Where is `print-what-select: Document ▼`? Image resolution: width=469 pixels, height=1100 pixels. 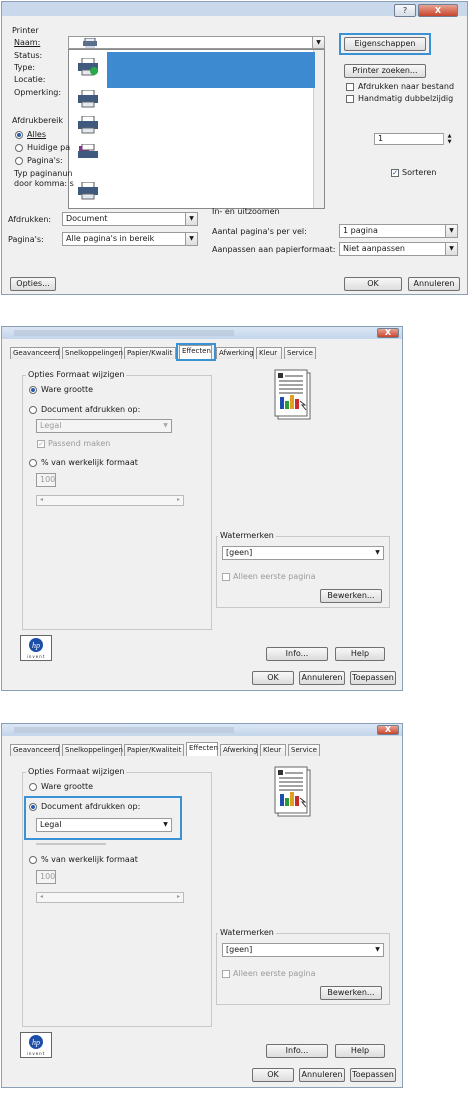
print-what-select: Document ▼ is located at coordinates (130, 219).